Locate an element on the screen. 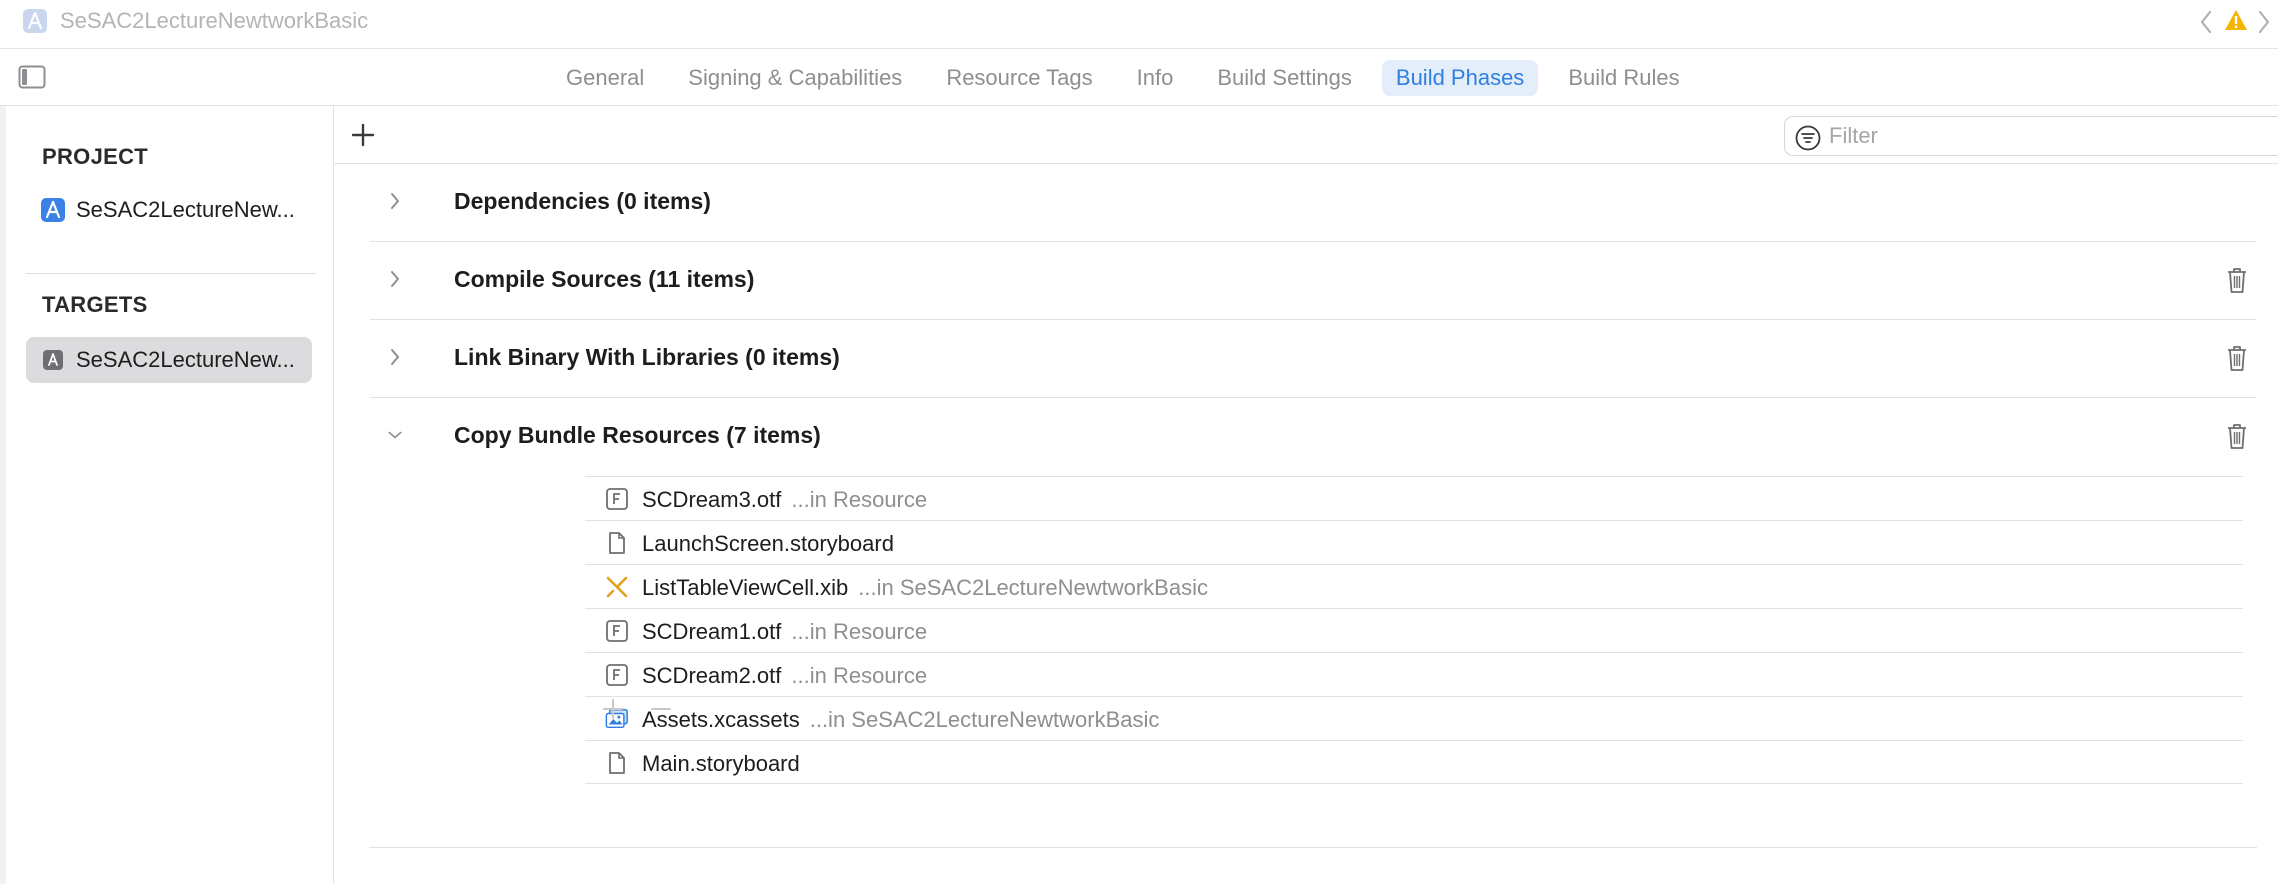 Image resolution: width=2278 pixels, height=884 pixels. add-phase-icon is located at coordinates (363, 135).